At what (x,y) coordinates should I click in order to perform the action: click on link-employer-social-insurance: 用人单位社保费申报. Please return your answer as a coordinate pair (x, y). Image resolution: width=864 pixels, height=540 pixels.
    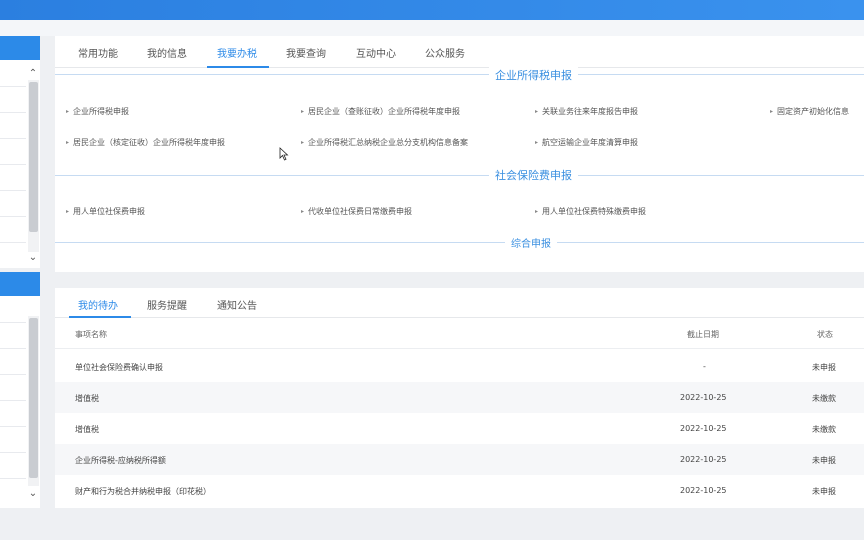
    Looking at the image, I should click on (105, 211).